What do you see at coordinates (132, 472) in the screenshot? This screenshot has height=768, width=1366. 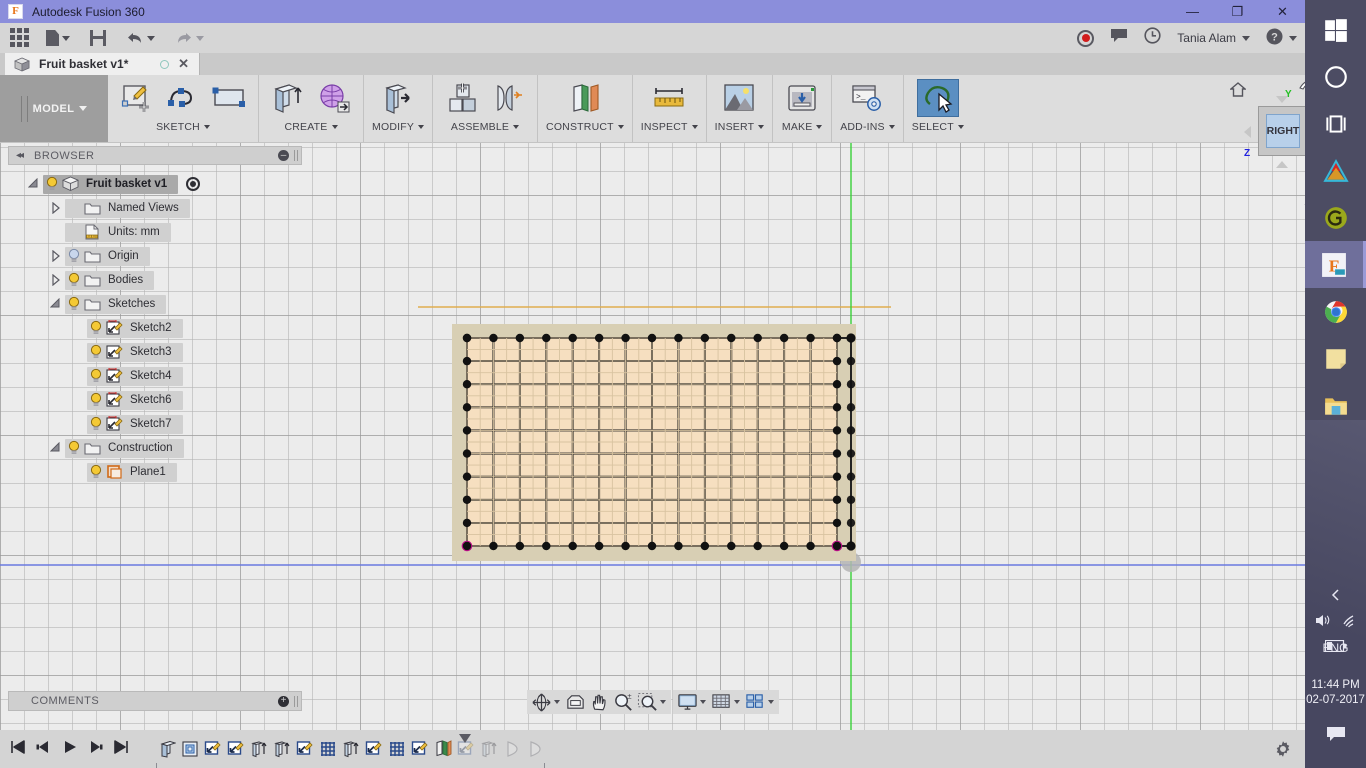 I see `browser-tree-chip: Plane1` at bounding box center [132, 472].